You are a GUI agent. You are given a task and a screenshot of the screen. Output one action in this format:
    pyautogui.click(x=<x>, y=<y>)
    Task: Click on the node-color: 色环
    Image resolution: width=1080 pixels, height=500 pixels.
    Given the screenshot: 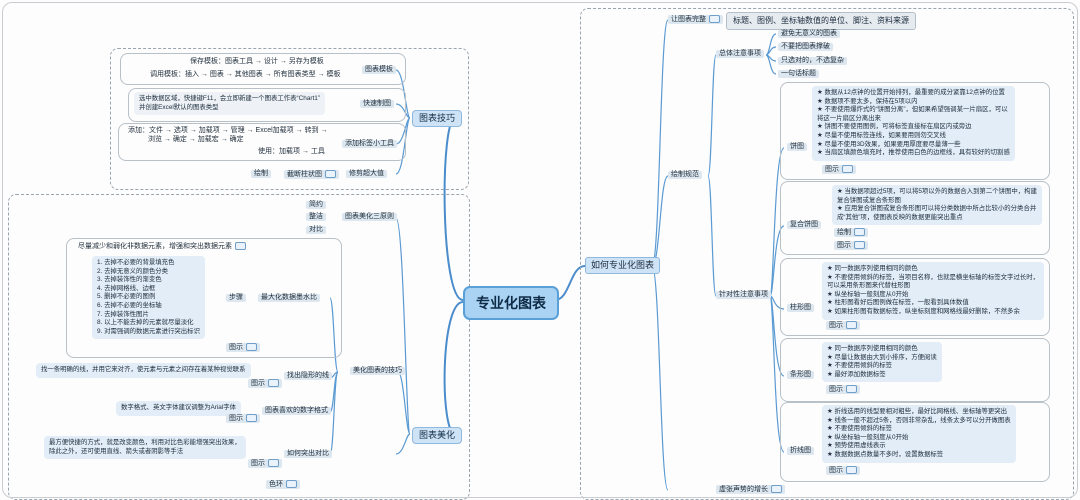 What is the action you would take?
    pyautogui.click(x=283, y=484)
    